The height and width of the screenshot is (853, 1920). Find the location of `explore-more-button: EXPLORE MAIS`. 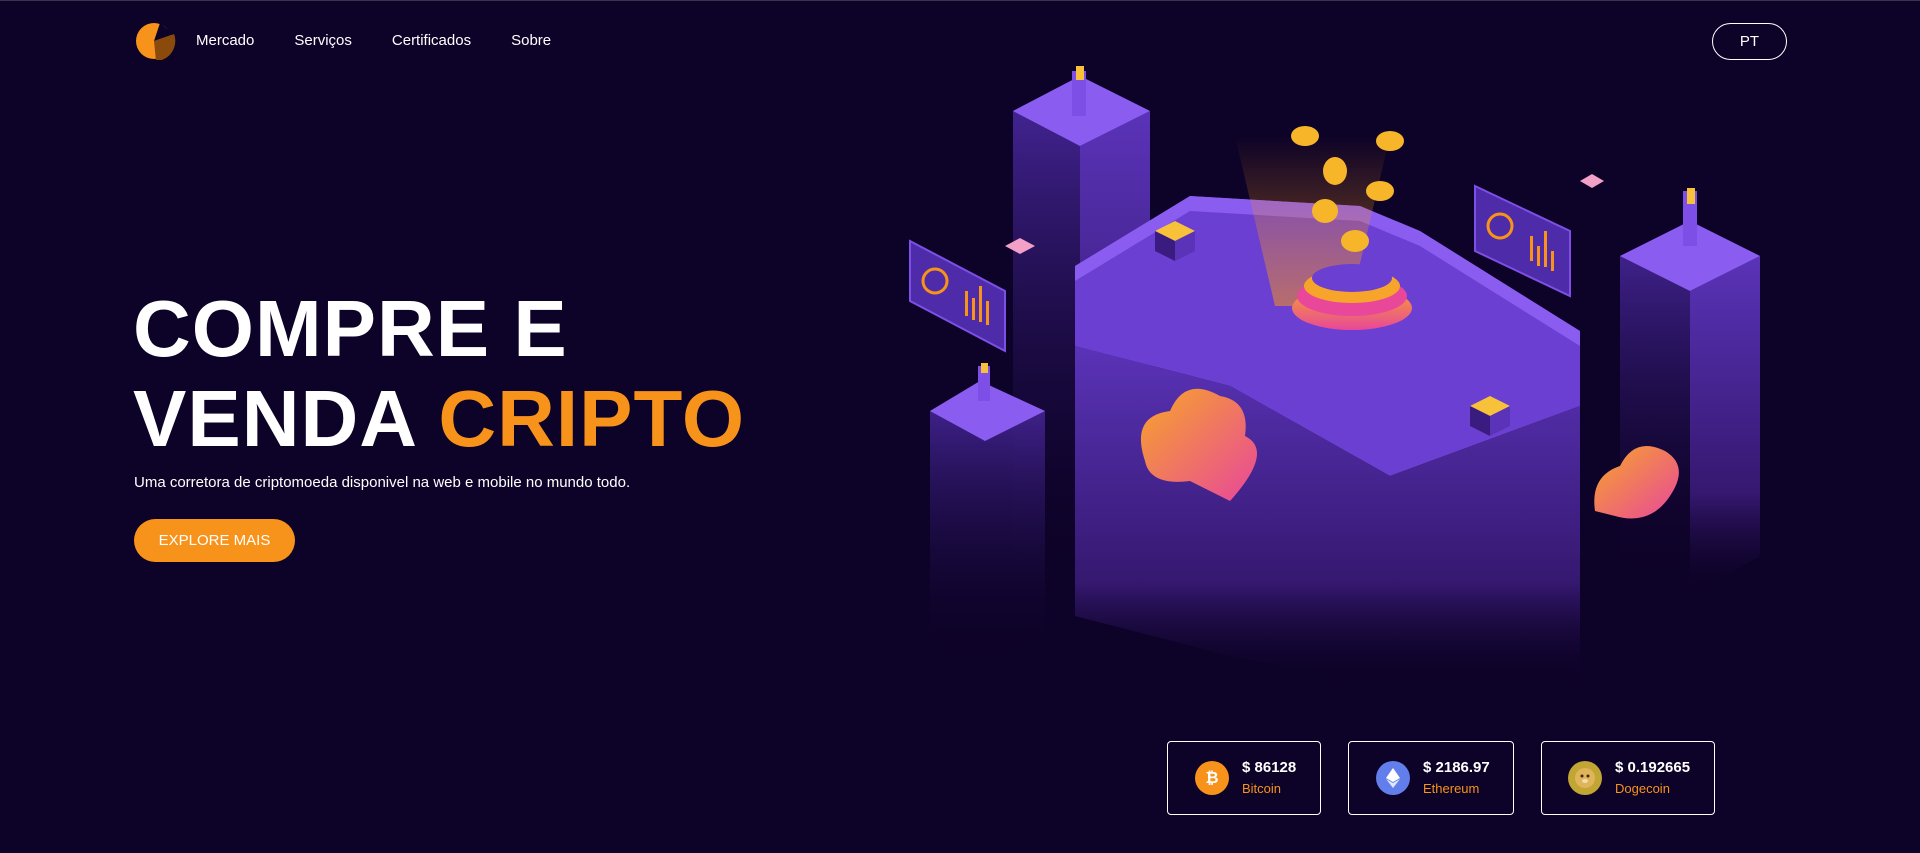

explore-more-button: EXPLORE MAIS is located at coordinates (214, 540).